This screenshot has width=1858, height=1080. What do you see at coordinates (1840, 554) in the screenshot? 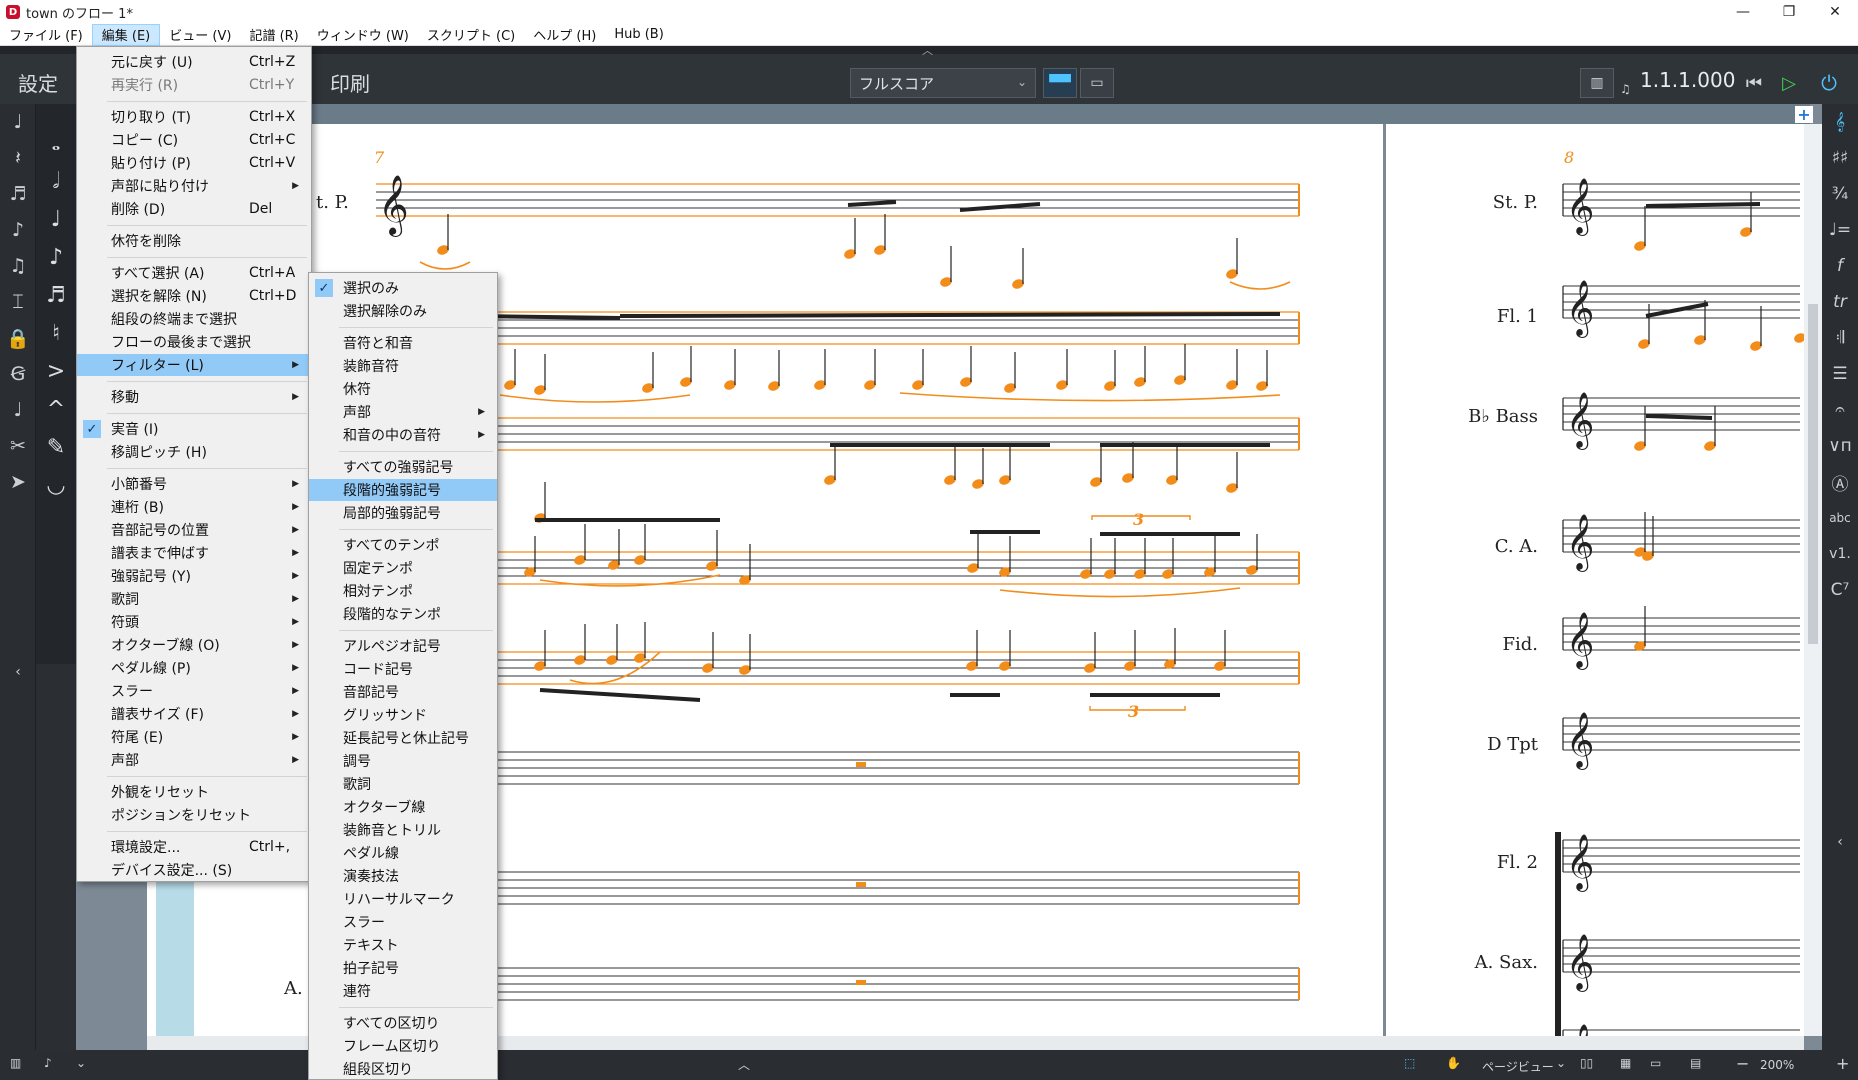
I see `figured-bass-icon: v1.` at bounding box center [1840, 554].